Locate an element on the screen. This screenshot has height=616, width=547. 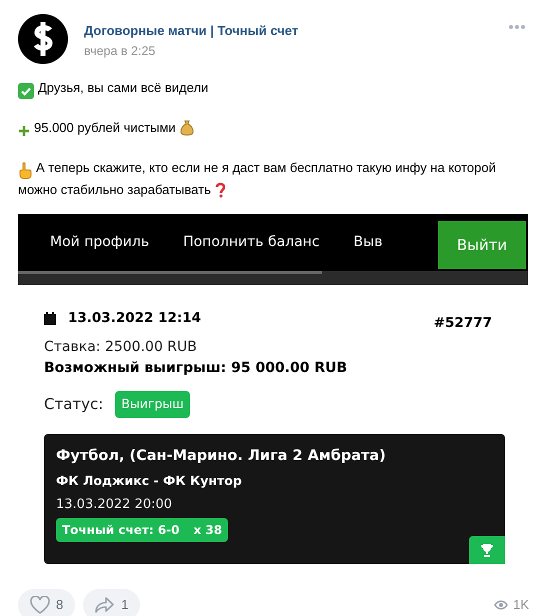
share-button: 1 is located at coordinates (111, 602).